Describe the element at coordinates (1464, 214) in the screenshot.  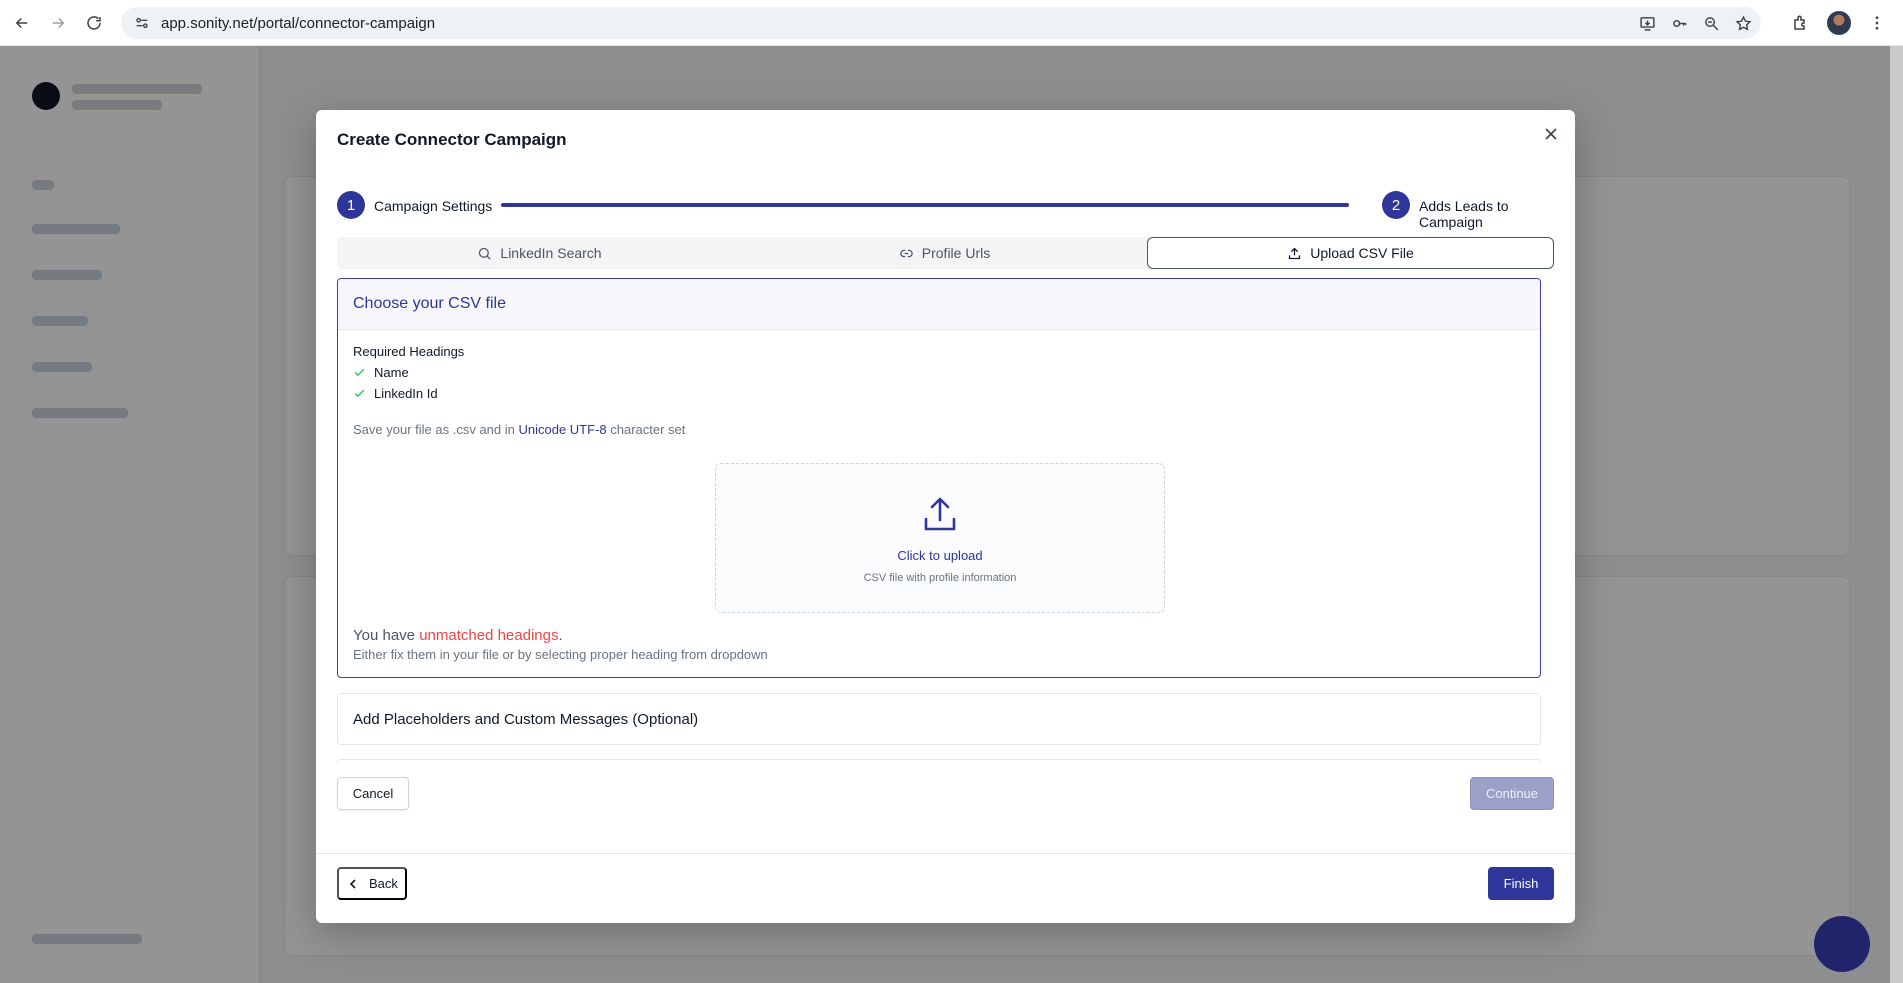
I see `step-2-label: Adds Leads to Campaign` at that location.